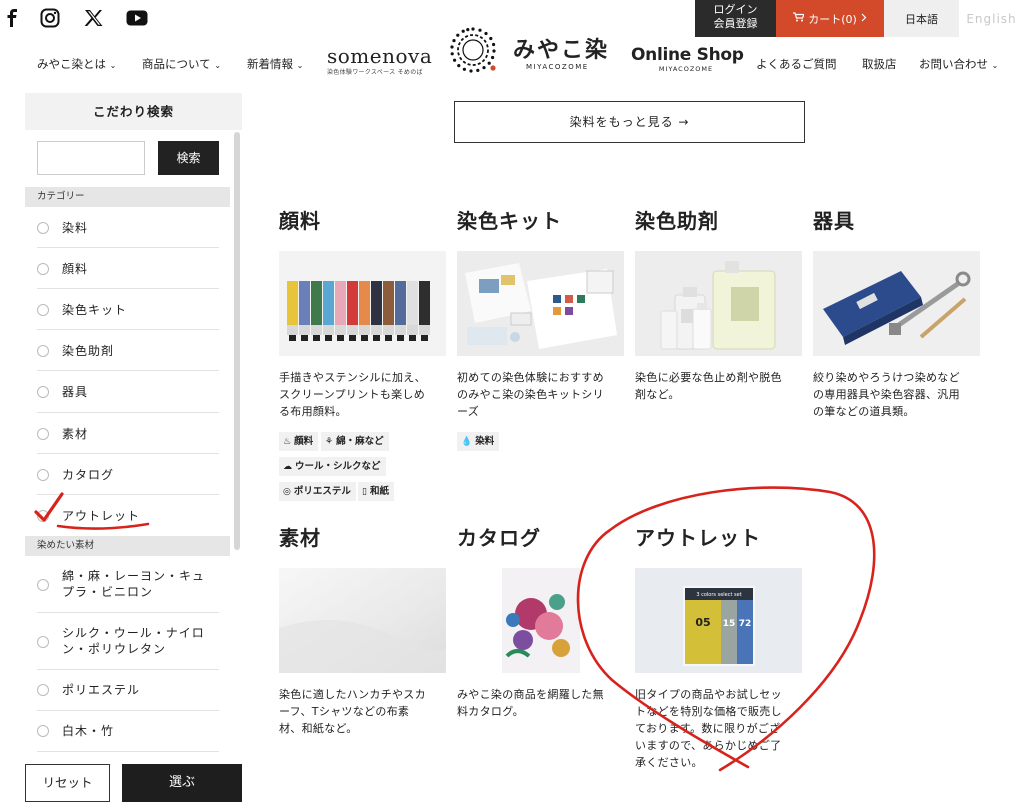 This screenshot has height=811, width=1024. I want to click on login-register-button: ログイン 会員登録, so click(735, 18).